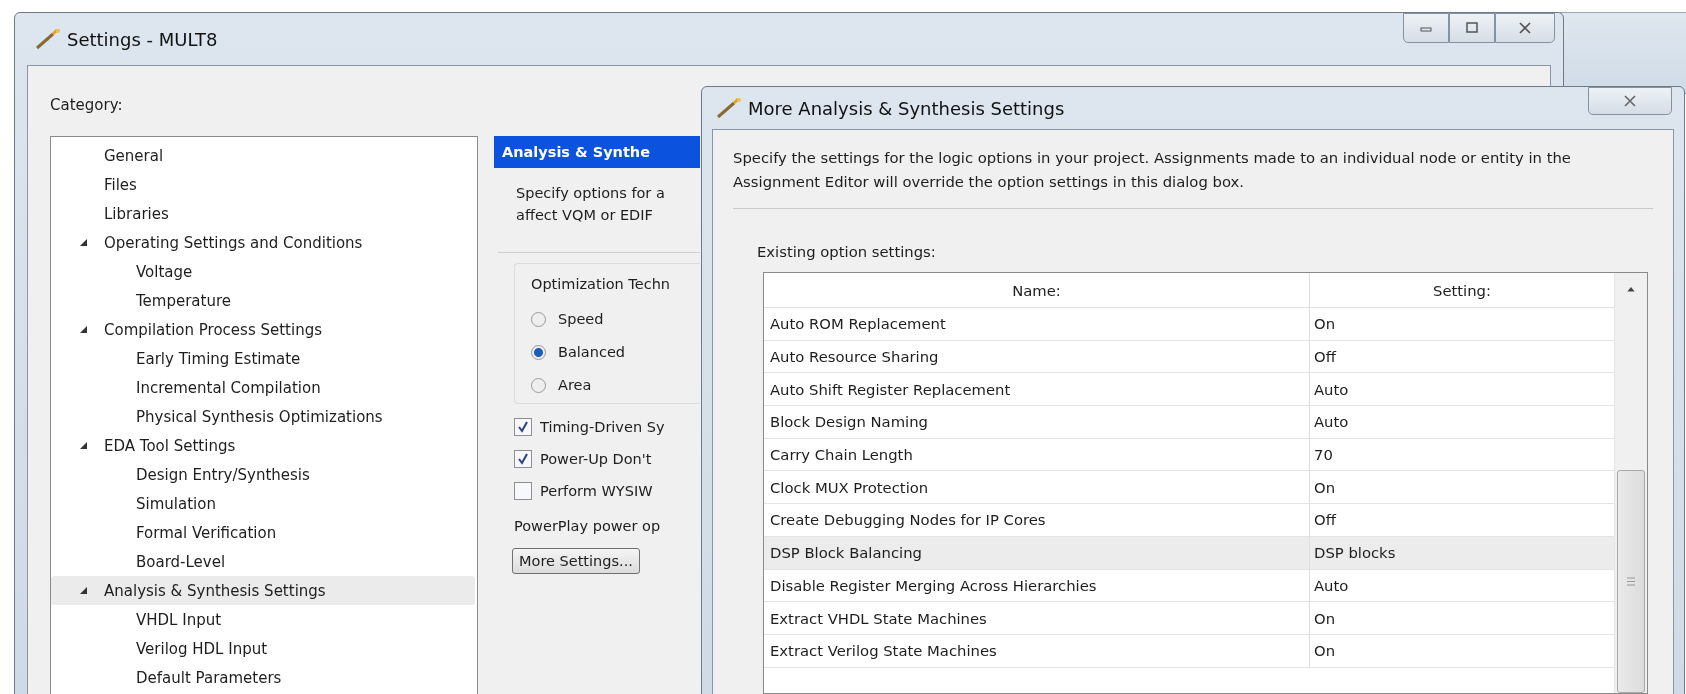 Image resolution: width=1686 pixels, height=694 pixels. What do you see at coordinates (263, 677) in the screenshot?
I see `tree-item: Default Parameters` at bounding box center [263, 677].